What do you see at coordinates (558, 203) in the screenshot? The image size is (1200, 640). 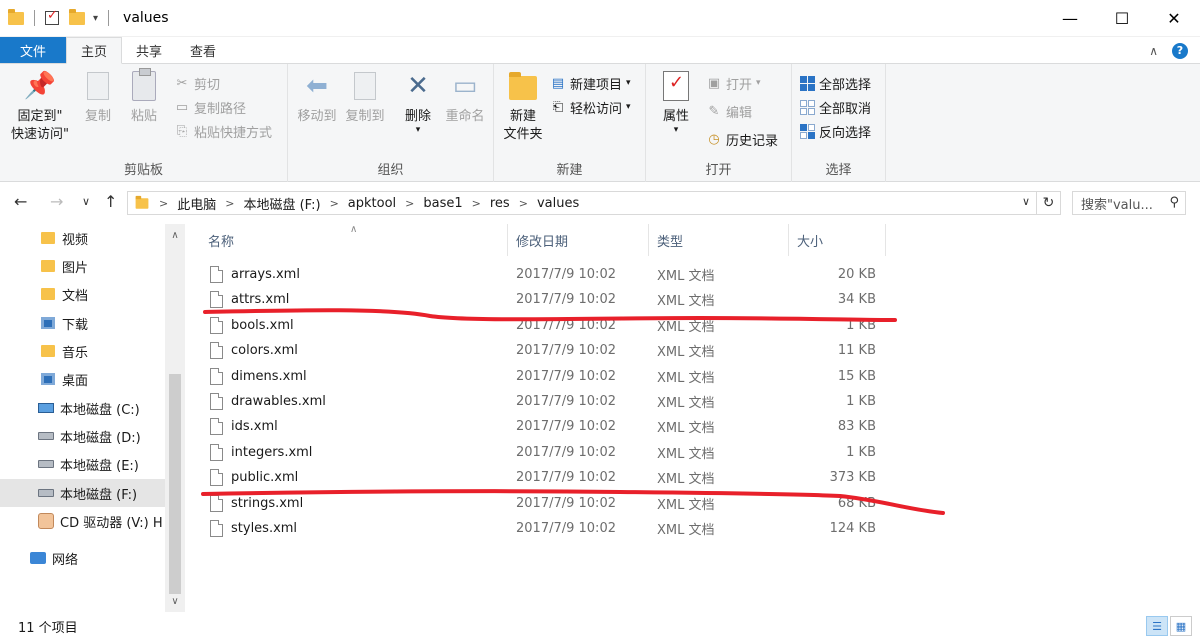 I see `breadcrumb-values: values` at bounding box center [558, 203].